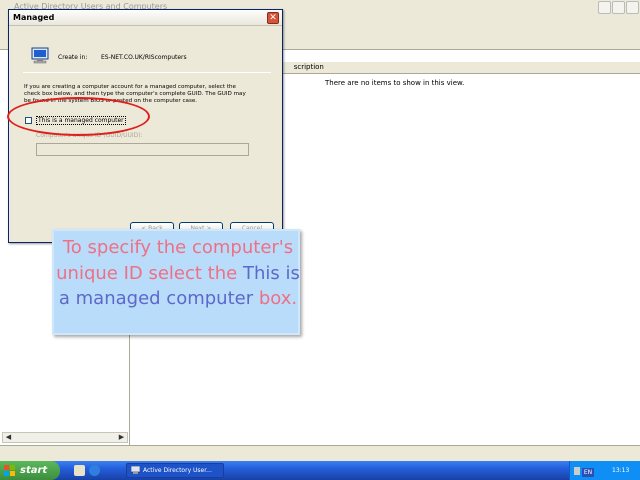 Image resolution: width=640 pixels, height=480 pixels. Describe the element at coordinates (395, 83) in the screenshot. I see `empty-view-message: There are no items to show in this view.` at that location.